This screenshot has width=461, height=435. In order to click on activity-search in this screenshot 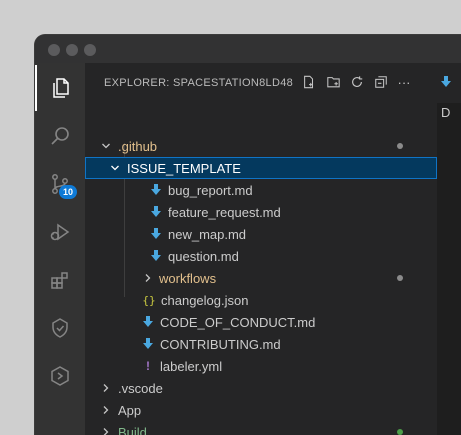, I will do `click(60, 136)`.